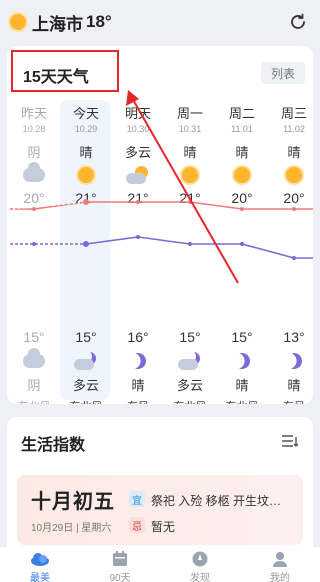  I want to click on city-name: 上海市, so click(57, 22).